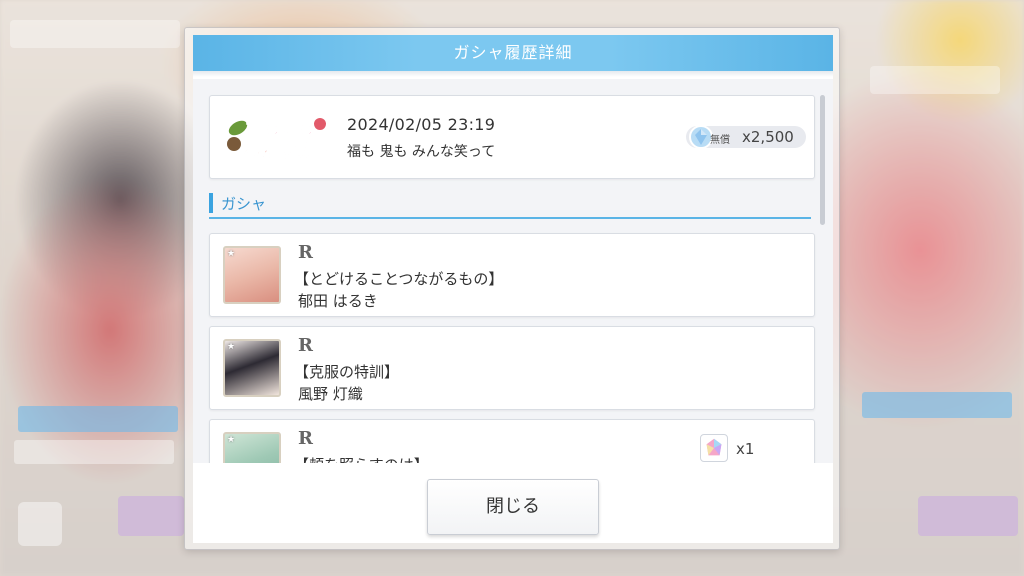 The image size is (1024, 576). I want to click on section-accent, so click(211, 203).